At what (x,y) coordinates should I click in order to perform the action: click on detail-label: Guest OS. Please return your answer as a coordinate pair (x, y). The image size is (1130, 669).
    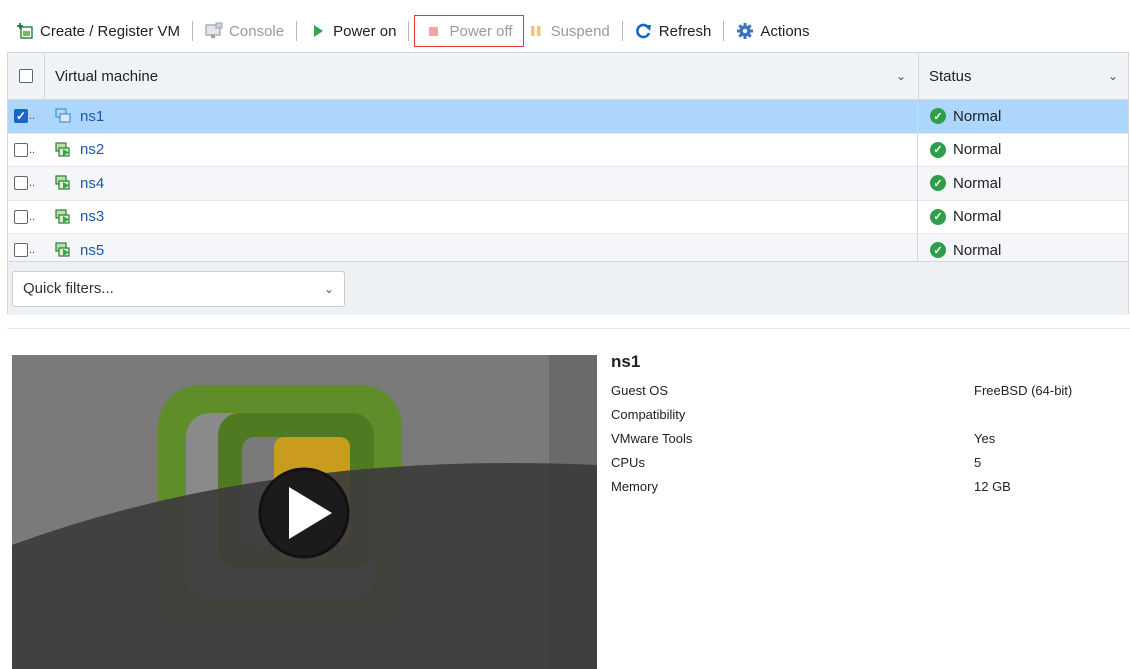
    Looking at the image, I should click on (640, 390).